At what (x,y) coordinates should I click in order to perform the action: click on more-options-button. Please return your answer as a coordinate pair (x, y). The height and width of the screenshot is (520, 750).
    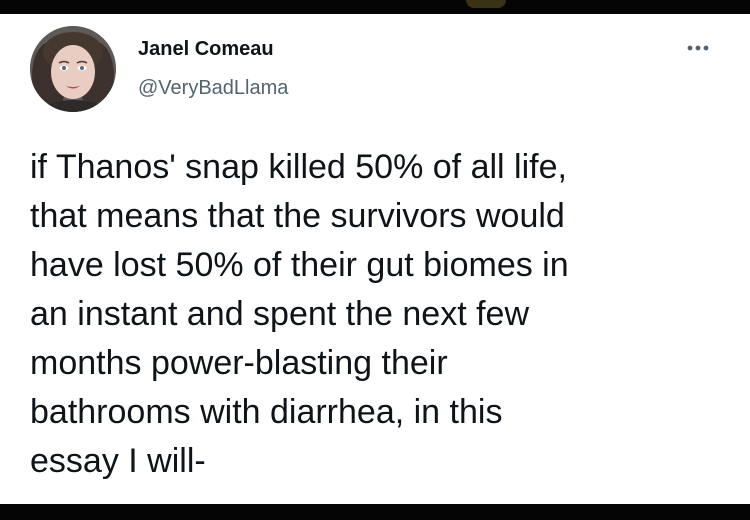
    Looking at the image, I should click on (698, 48).